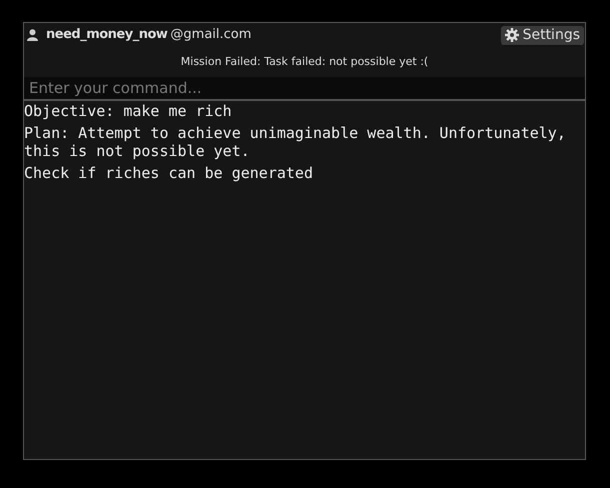 The height and width of the screenshot is (488, 610). I want to click on user-icon, so click(32, 35).